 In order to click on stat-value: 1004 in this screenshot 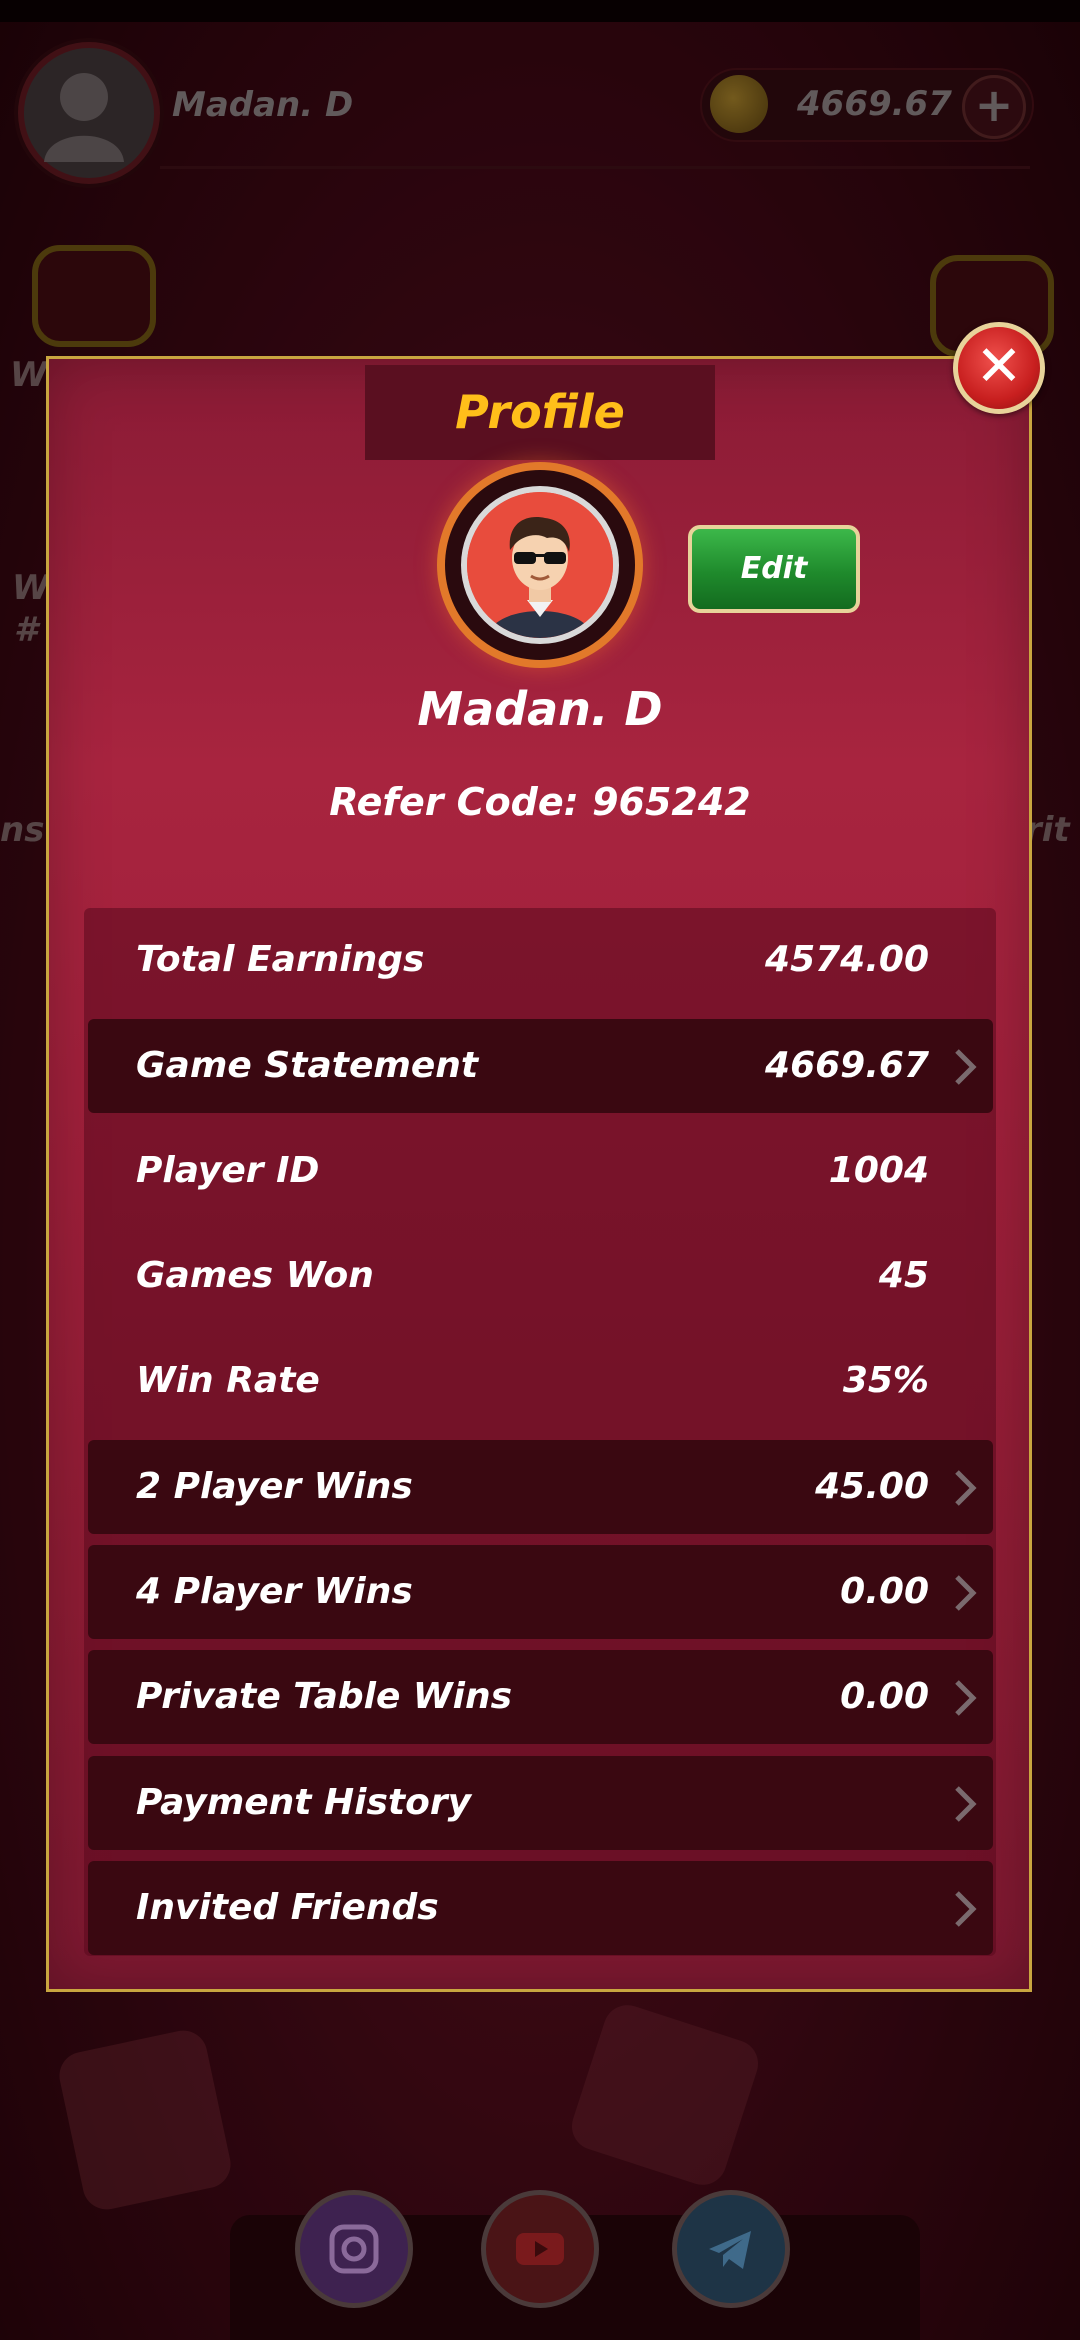, I will do `click(878, 1170)`.